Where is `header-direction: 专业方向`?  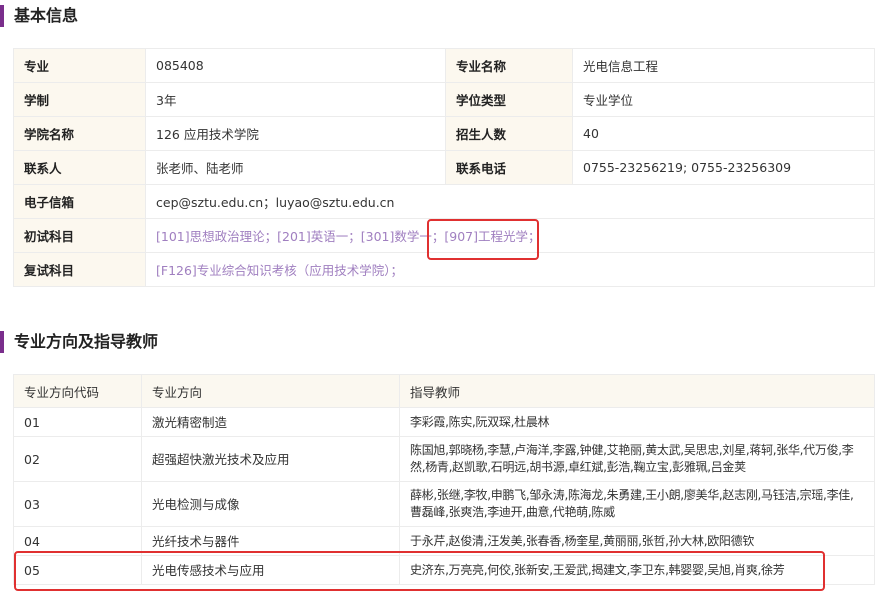
header-direction: 专业方向 is located at coordinates (270, 391).